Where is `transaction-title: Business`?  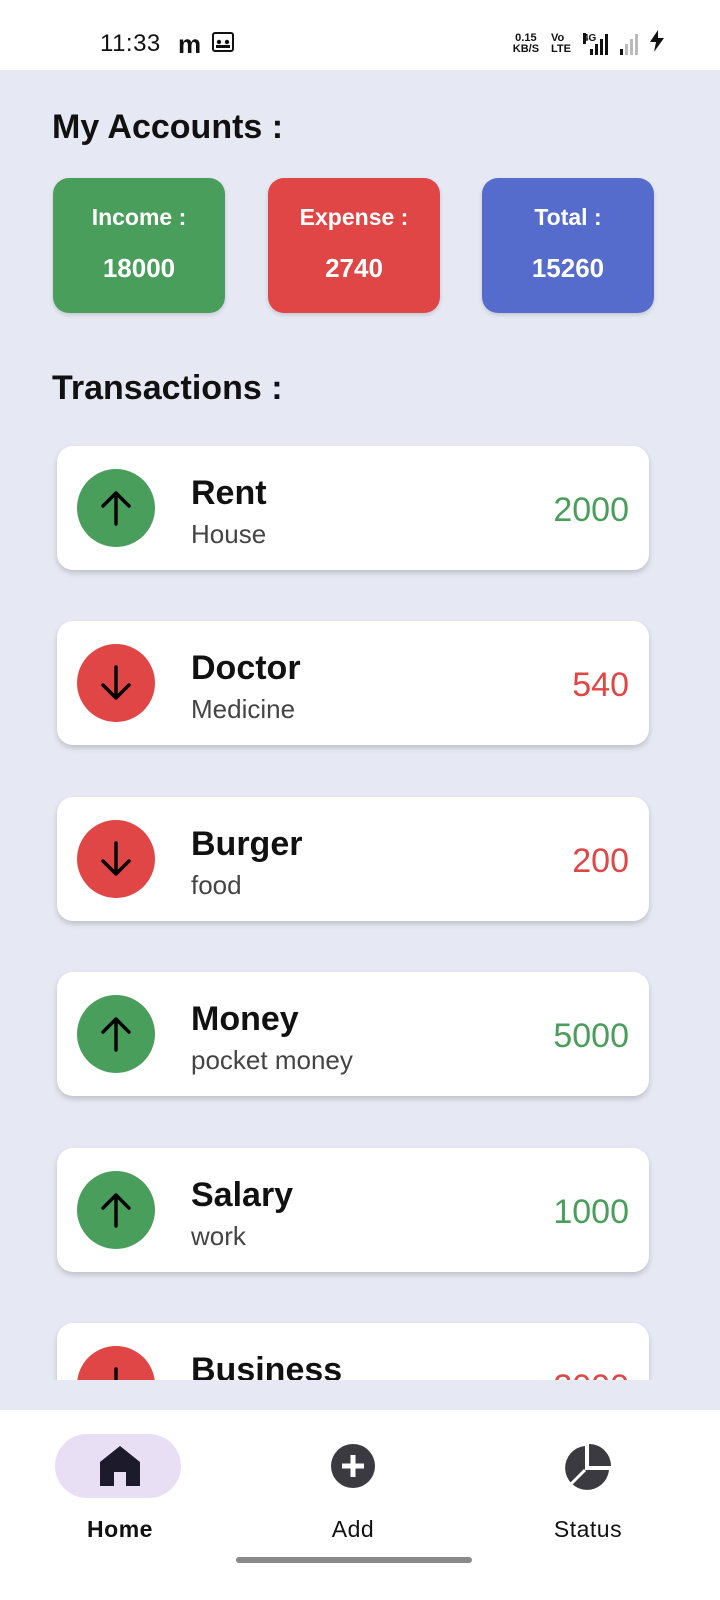
transaction-title: Business is located at coordinates (267, 1365).